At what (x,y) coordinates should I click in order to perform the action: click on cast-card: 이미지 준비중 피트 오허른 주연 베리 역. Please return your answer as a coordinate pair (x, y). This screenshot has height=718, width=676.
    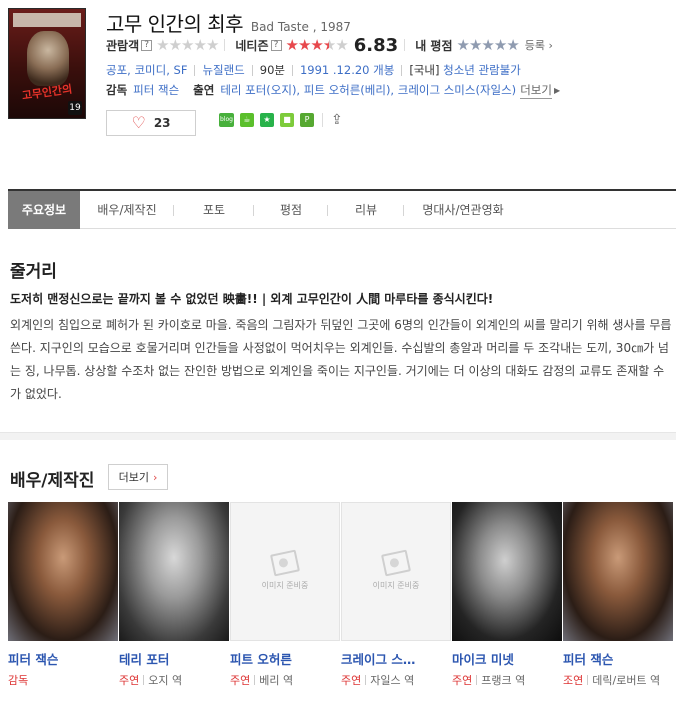
    Looking at the image, I should click on (285, 596).